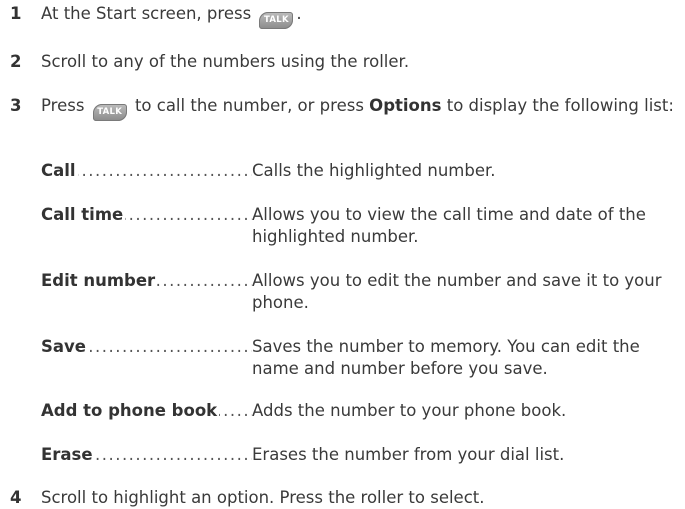 The image size is (685, 509). Describe the element at coordinates (146, 13) in the screenshot. I see `step-text: At the Start screen, press` at that location.